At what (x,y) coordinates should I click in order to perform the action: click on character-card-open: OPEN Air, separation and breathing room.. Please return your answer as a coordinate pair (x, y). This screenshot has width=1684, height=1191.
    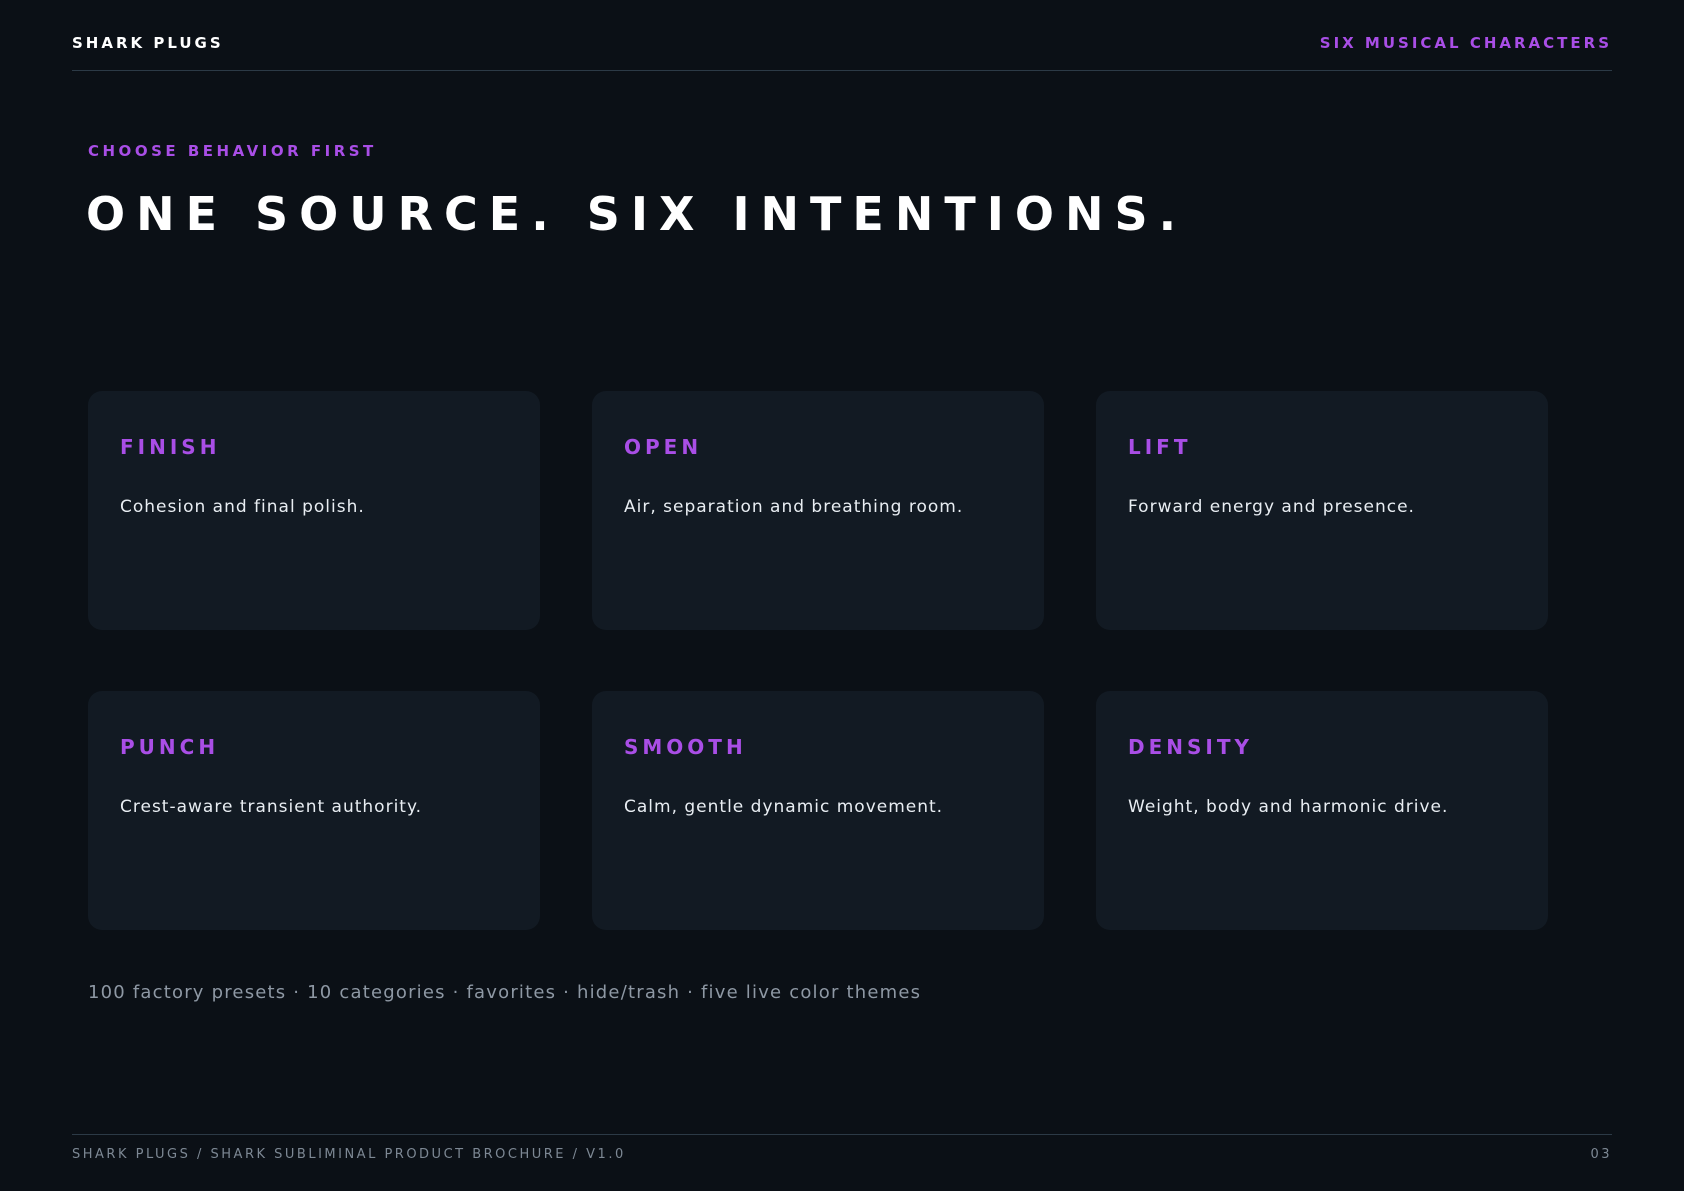
    Looking at the image, I should click on (818, 510).